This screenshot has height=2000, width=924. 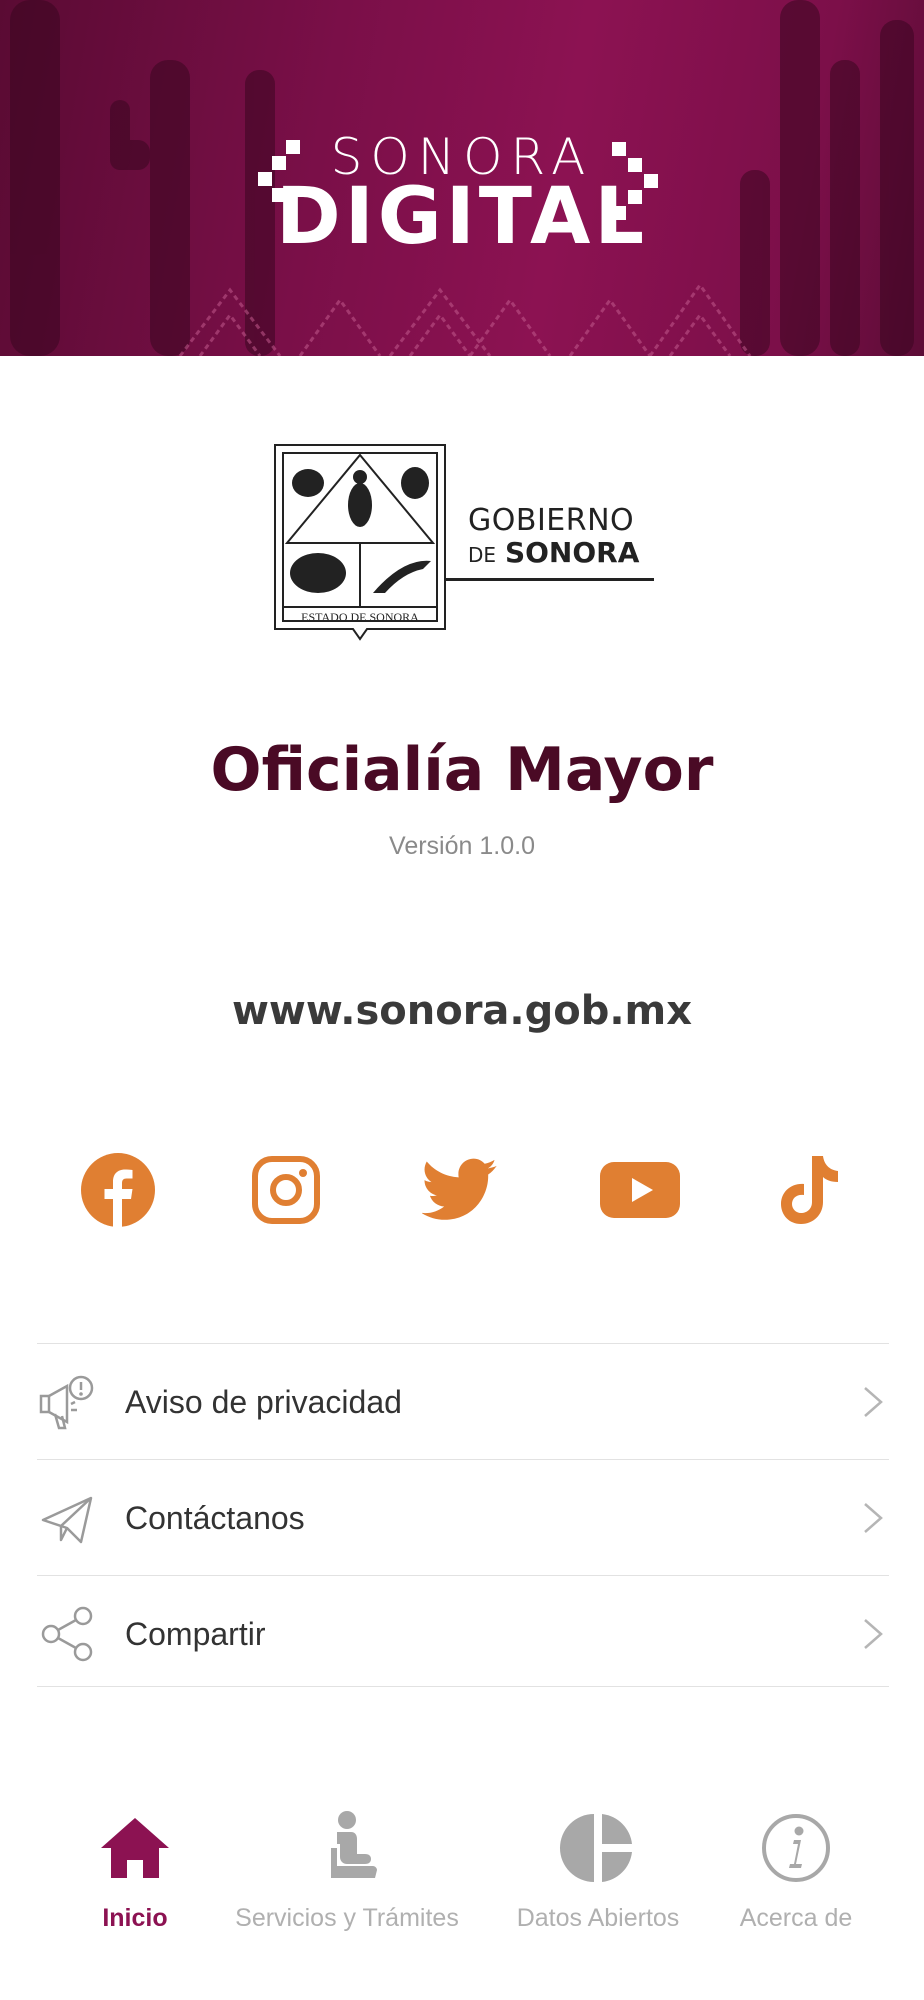 What do you see at coordinates (67, 1634) in the screenshot?
I see `share-icon` at bounding box center [67, 1634].